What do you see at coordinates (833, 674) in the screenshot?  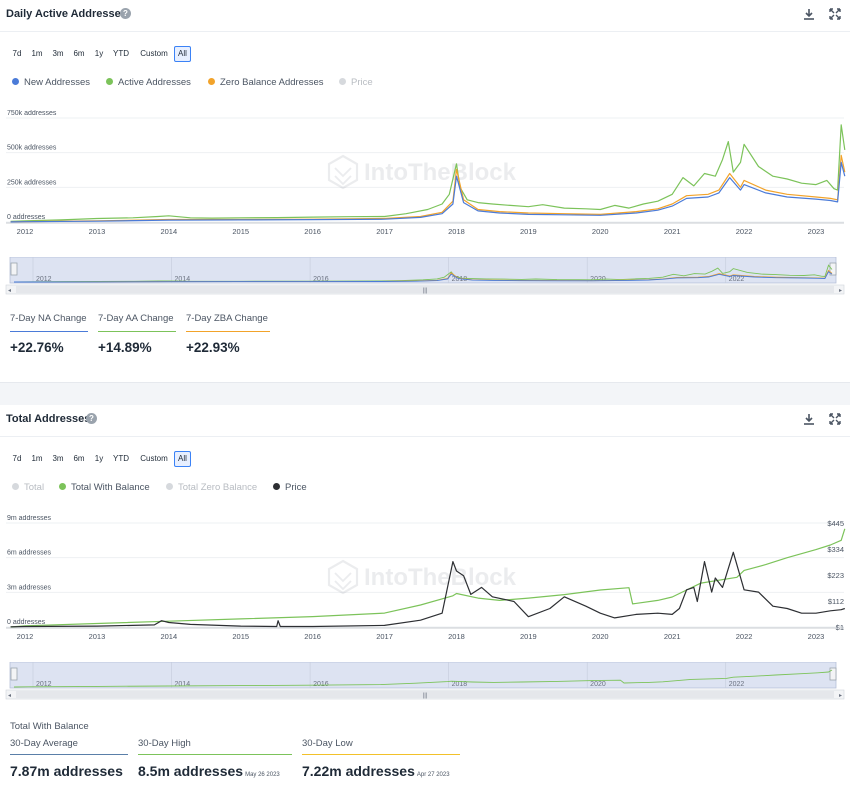 I see `navigator-right-handle` at bounding box center [833, 674].